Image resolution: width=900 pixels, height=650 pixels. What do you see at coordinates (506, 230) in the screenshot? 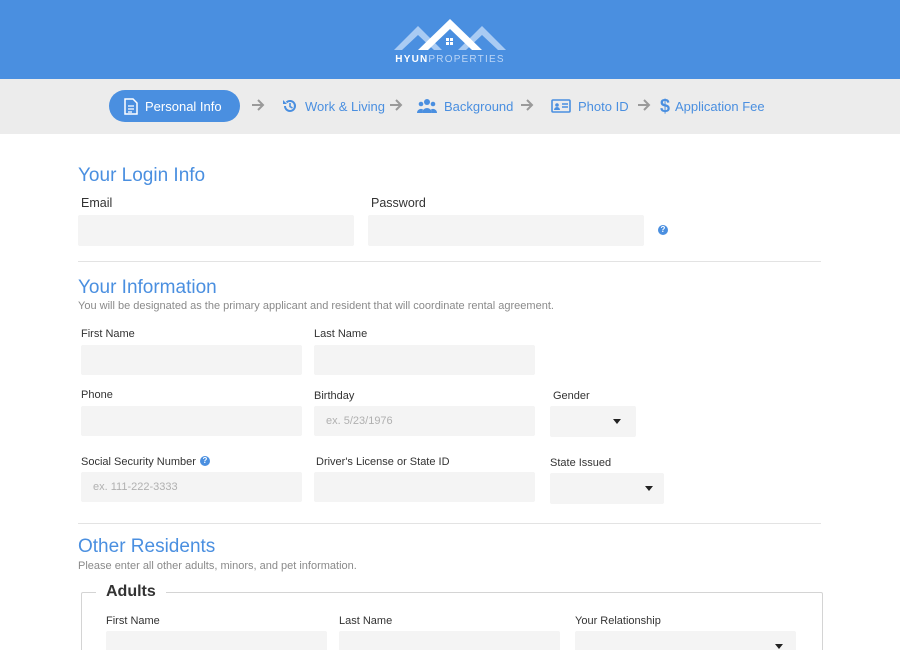
I see `password-field` at bounding box center [506, 230].